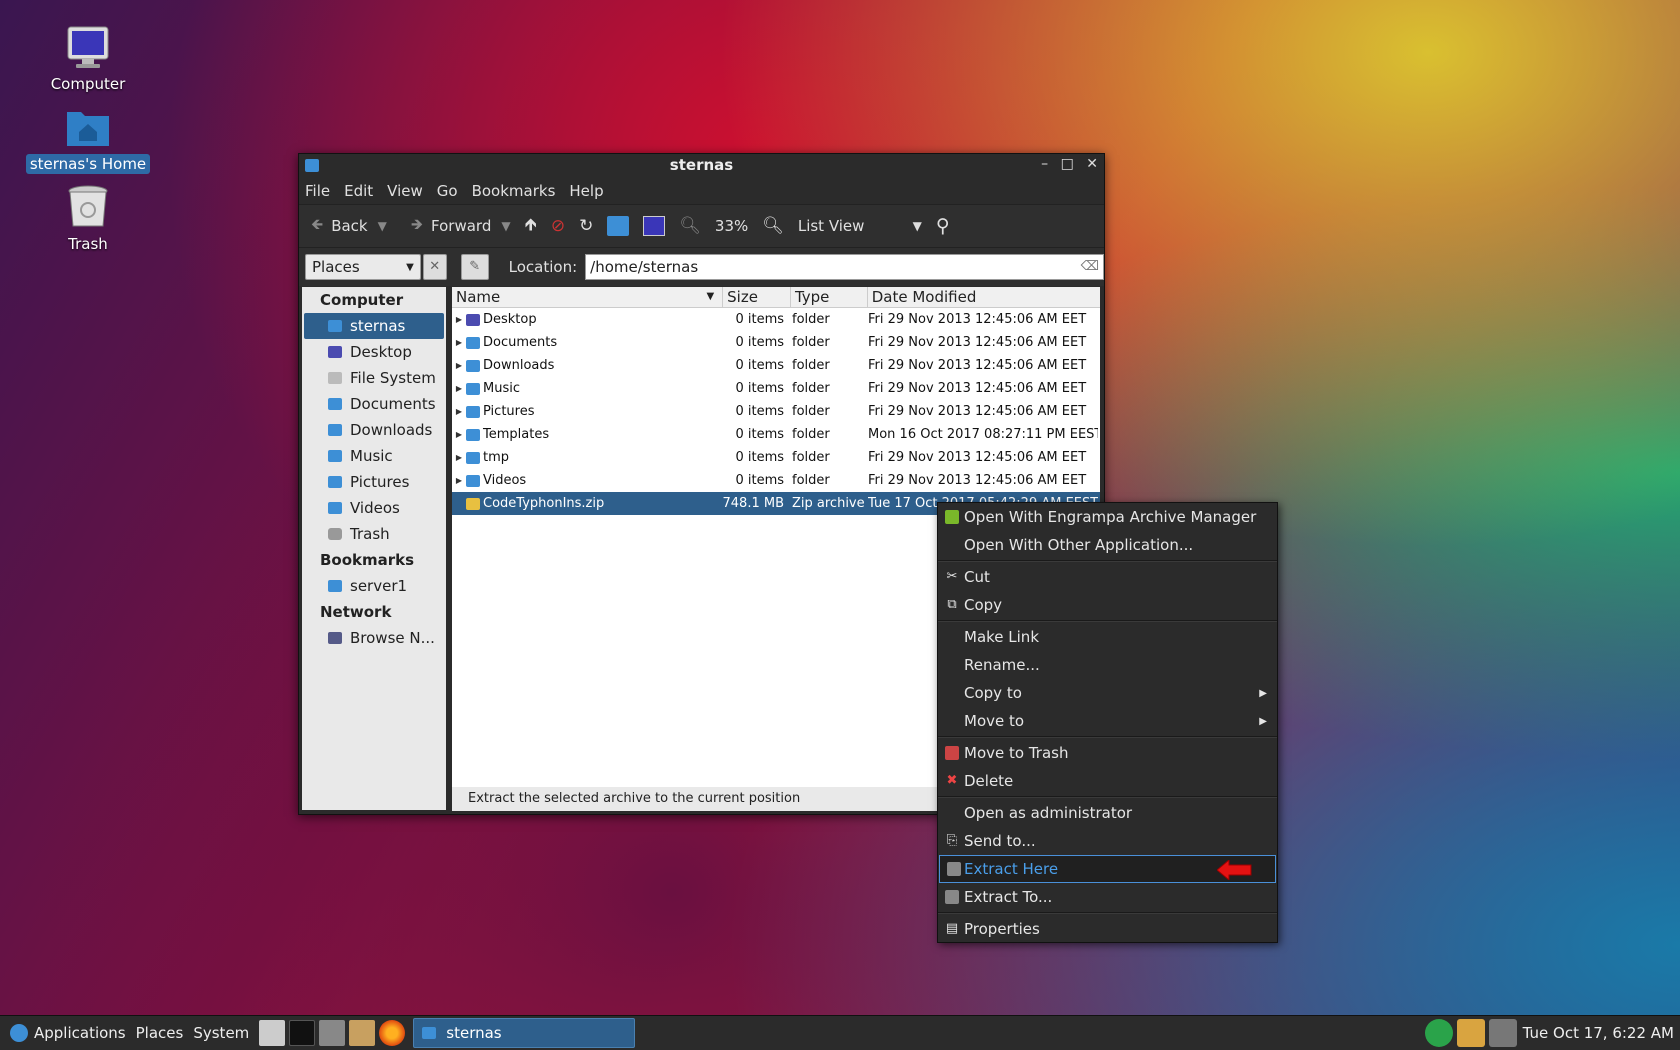 This screenshot has width=1680, height=1050. I want to click on close-button: ✕, so click(1092, 164).